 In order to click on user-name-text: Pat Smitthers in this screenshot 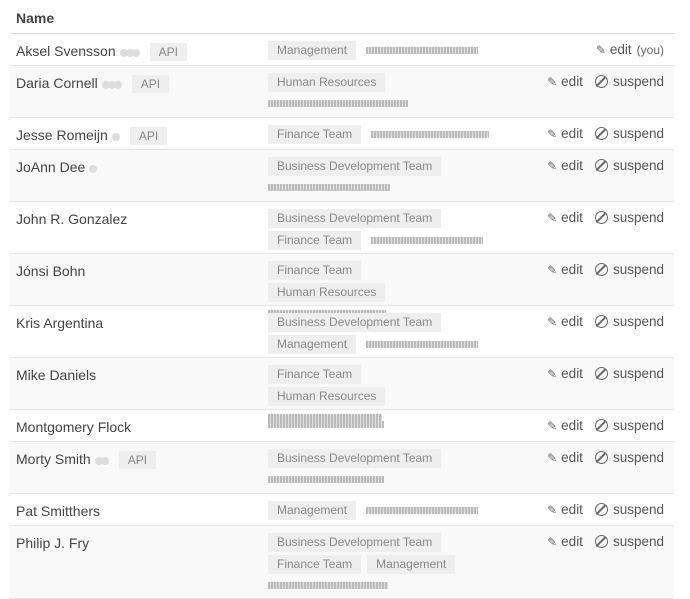, I will do `click(58, 511)`.